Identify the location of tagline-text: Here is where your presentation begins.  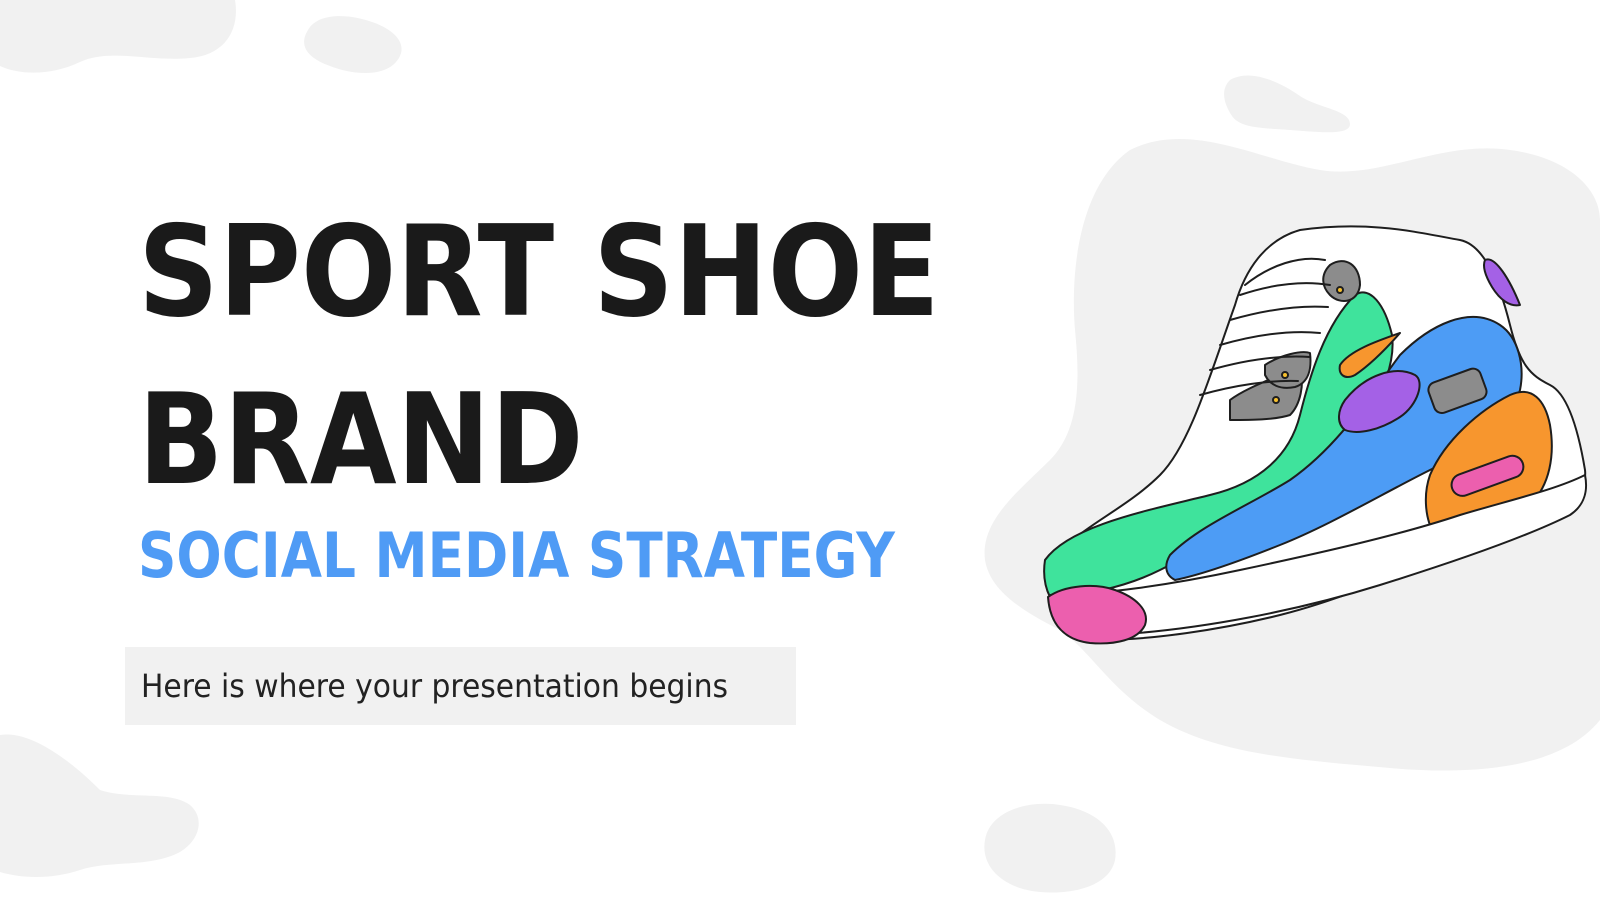
(435, 686).